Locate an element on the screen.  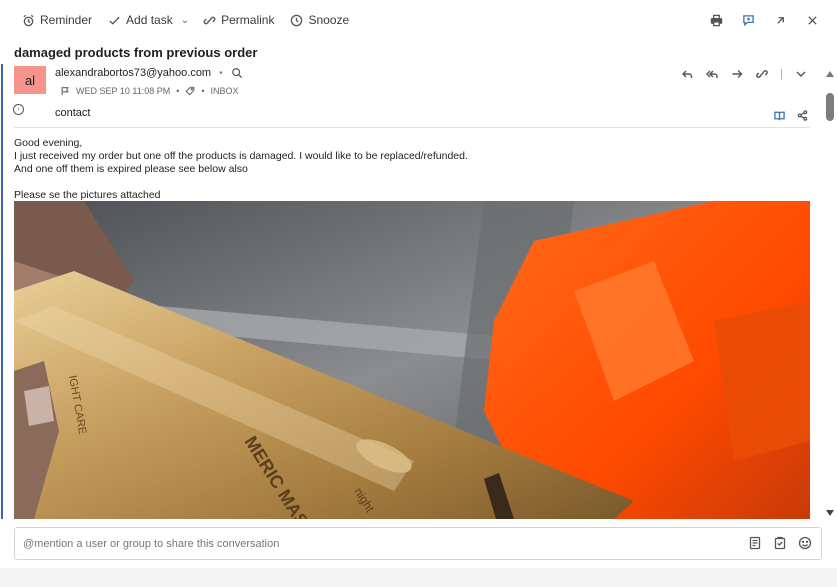
sender-avatar: al is located at coordinates (30, 80).